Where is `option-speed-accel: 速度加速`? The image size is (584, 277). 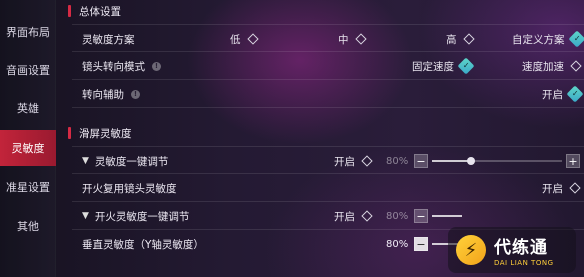 option-speed-accel: 速度加速 is located at coordinates (552, 66).